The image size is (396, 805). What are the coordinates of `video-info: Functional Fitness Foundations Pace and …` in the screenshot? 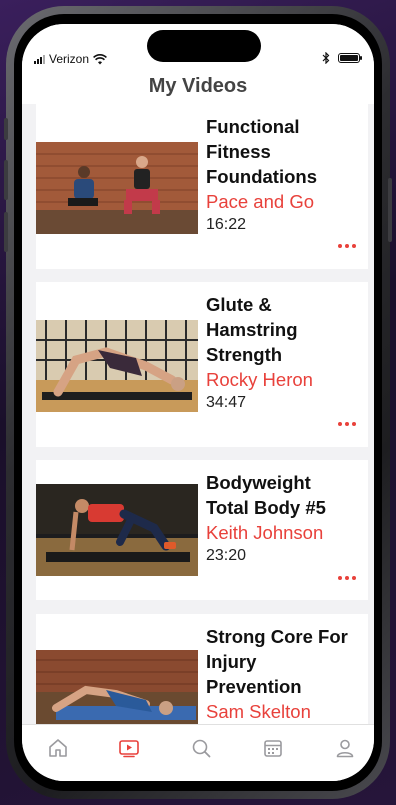 It's located at (283, 175).